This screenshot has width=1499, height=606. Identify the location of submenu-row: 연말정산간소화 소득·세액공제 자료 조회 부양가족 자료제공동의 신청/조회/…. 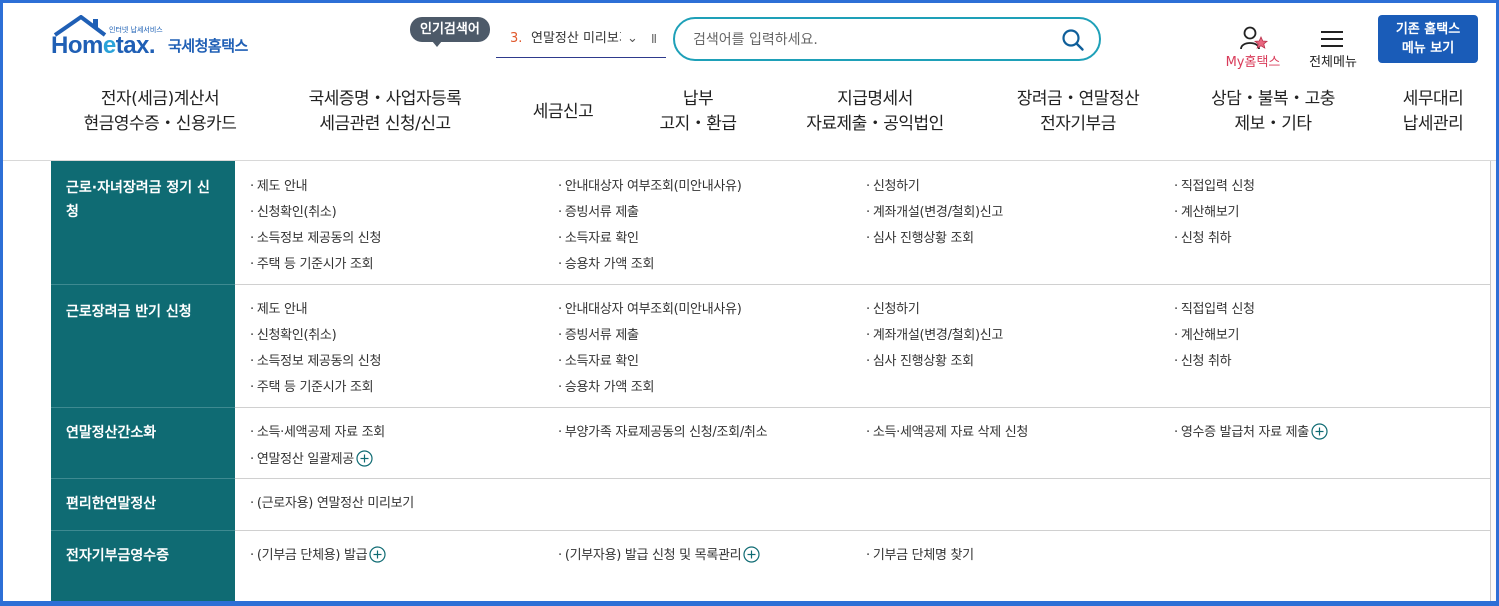
(771, 443).